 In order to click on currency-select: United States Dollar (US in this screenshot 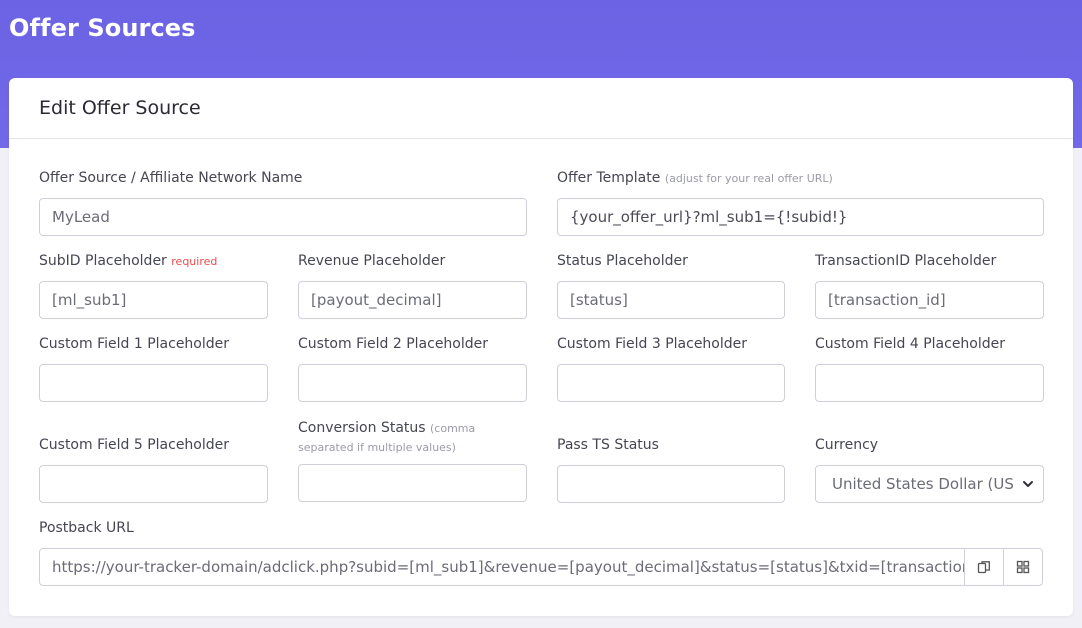, I will do `click(929, 484)`.